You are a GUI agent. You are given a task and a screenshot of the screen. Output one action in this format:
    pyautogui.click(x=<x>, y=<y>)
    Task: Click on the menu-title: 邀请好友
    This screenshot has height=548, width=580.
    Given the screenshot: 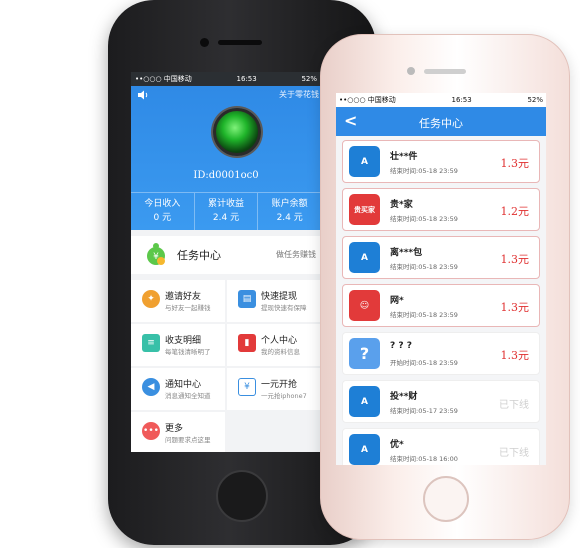 What is the action you would take?
    pyautogui.click(x=183, y=297)
    